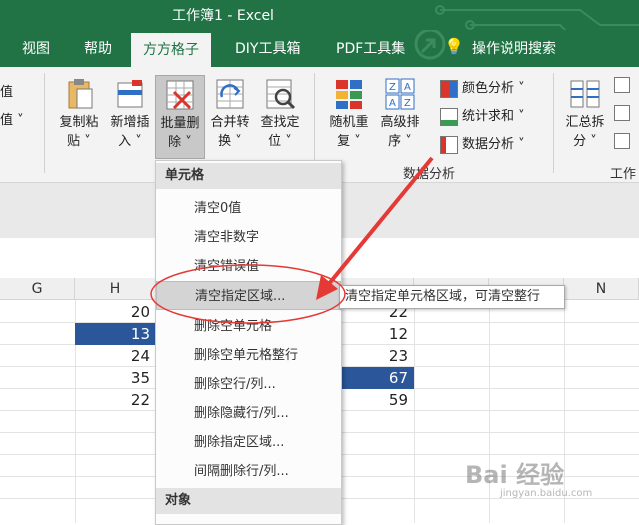 This screenshot has height=525, width=639. What do you see at coordinates (380, 221) in the screenshot?
I see `pointer-arrow` at bounding box center [380, 221].